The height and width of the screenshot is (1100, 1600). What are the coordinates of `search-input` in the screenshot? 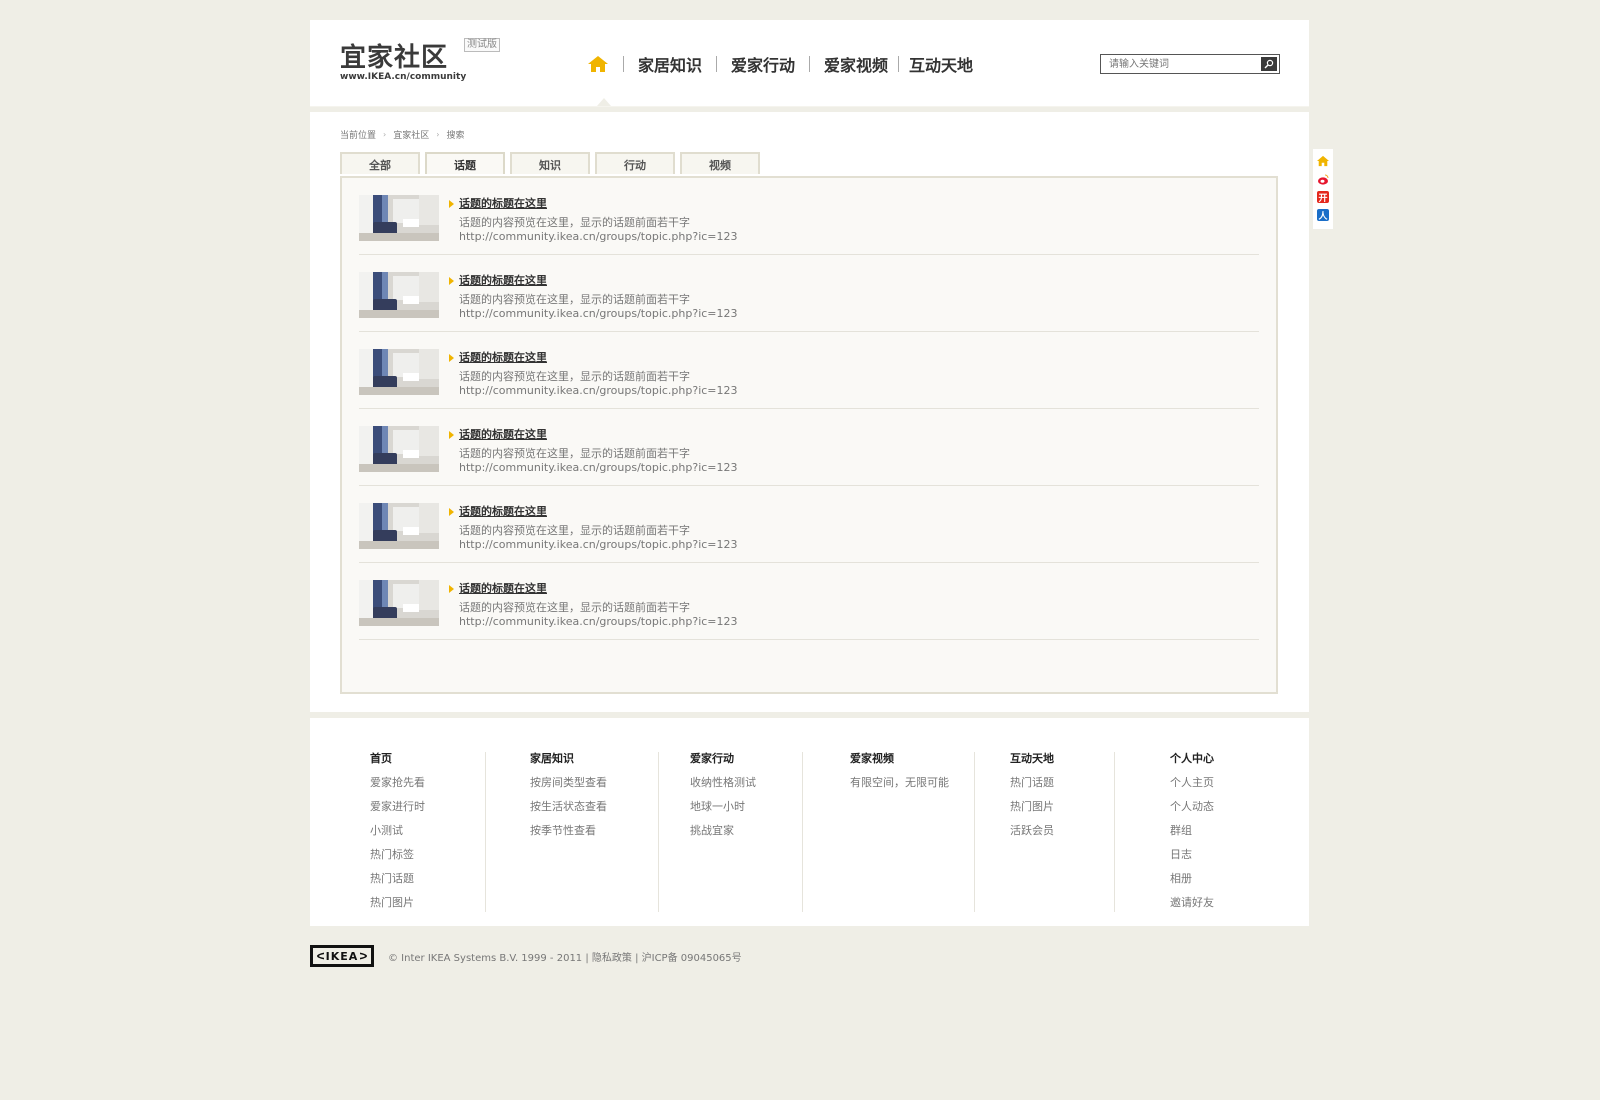 It's located at (1181, 63).